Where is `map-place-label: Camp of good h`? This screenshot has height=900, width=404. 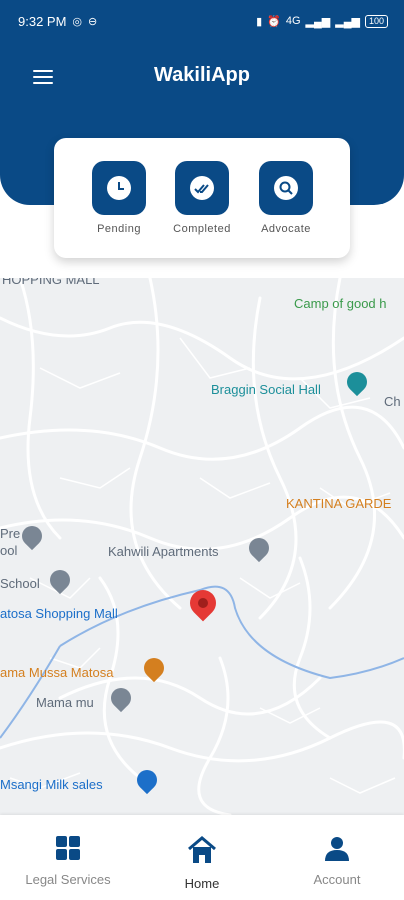 map-place-label: Camp of good h is located at coordinates (340, 303).